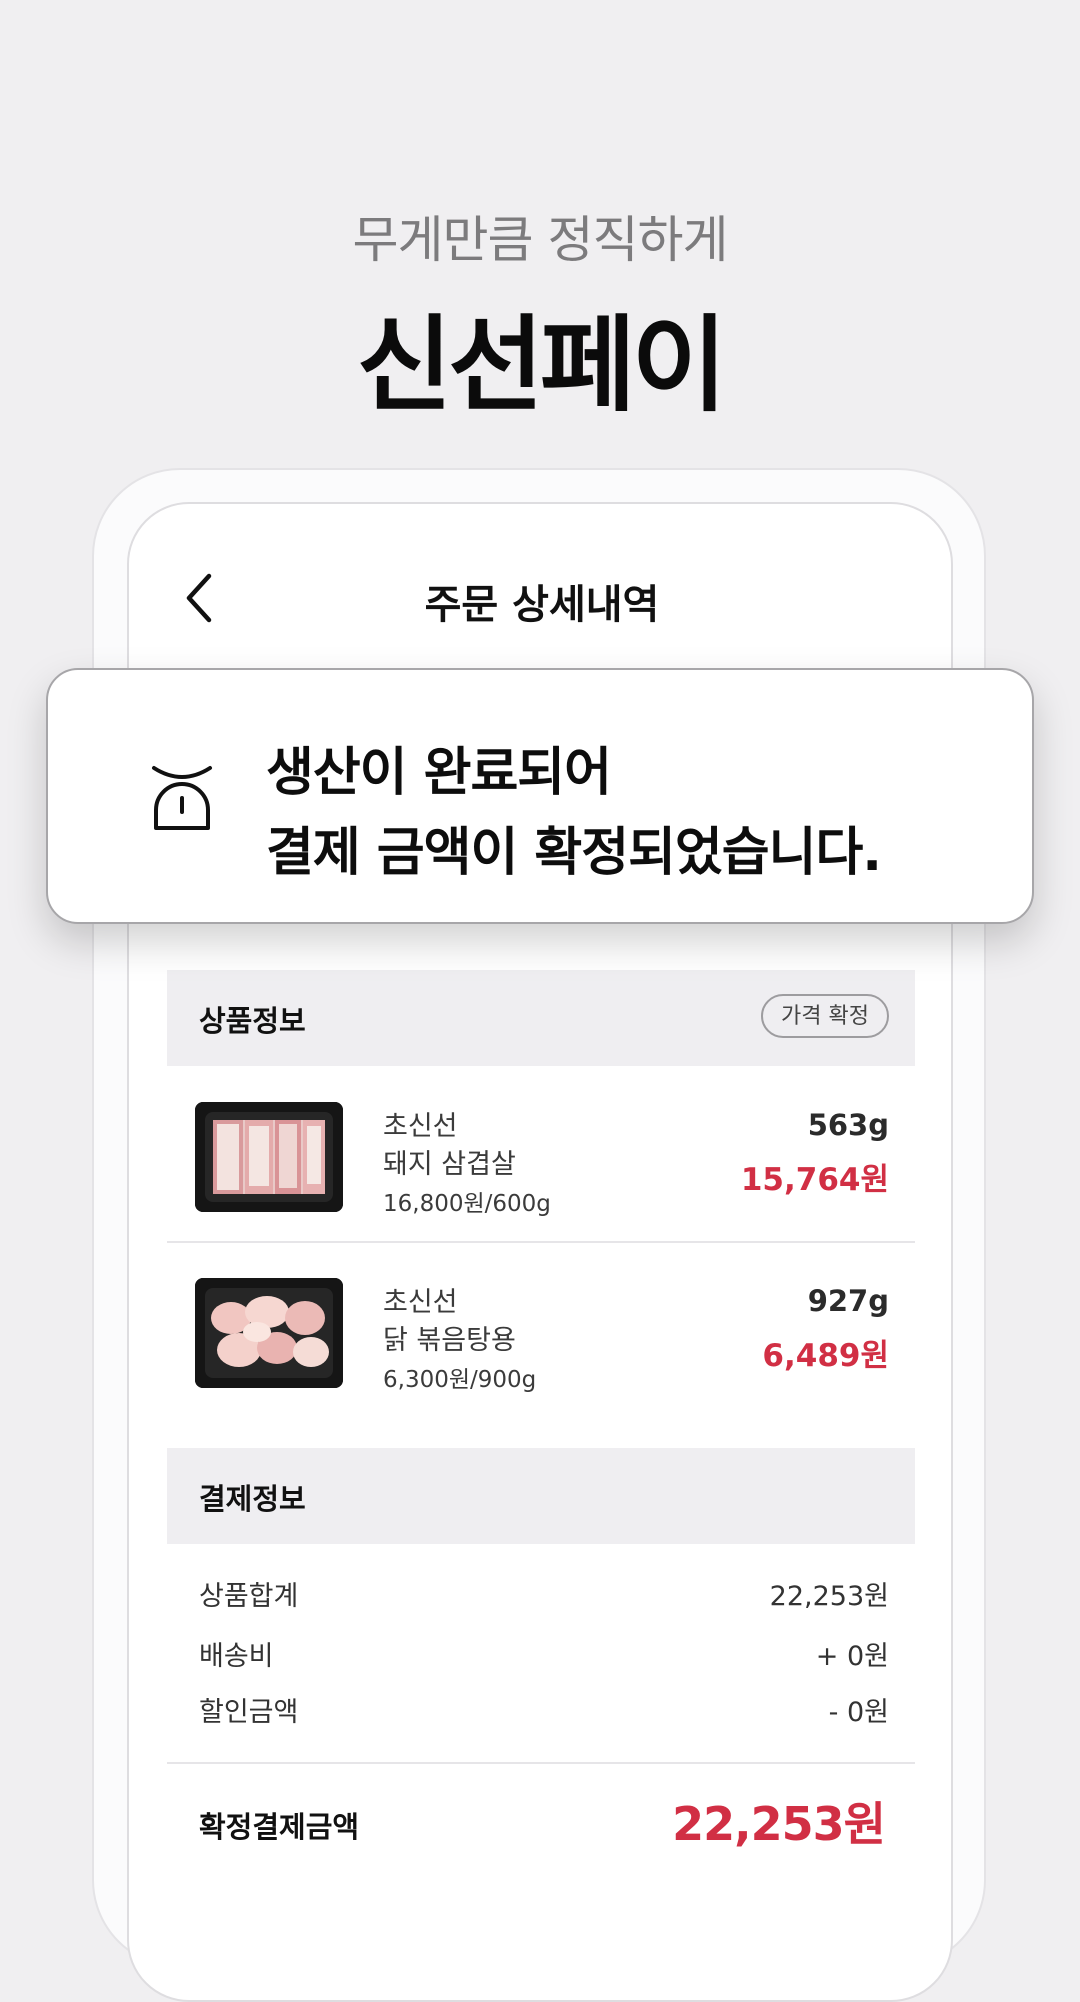 Image resolution: width=1080 pixels, height=2002 pixels. Describe the element at coordinates (540, 240) in the screenshot. I see `tagline: 무게만큼 정직하게` at that location.